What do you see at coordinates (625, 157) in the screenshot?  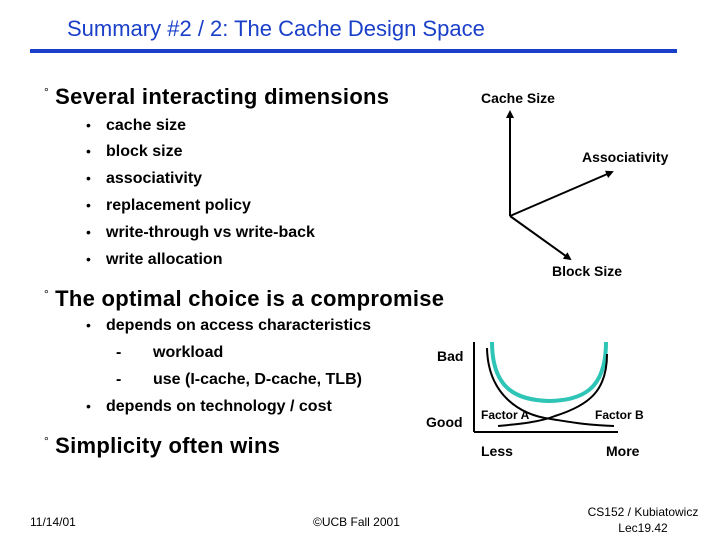 I see `associativity-label: Associativity` at bounding box center [625, 157].